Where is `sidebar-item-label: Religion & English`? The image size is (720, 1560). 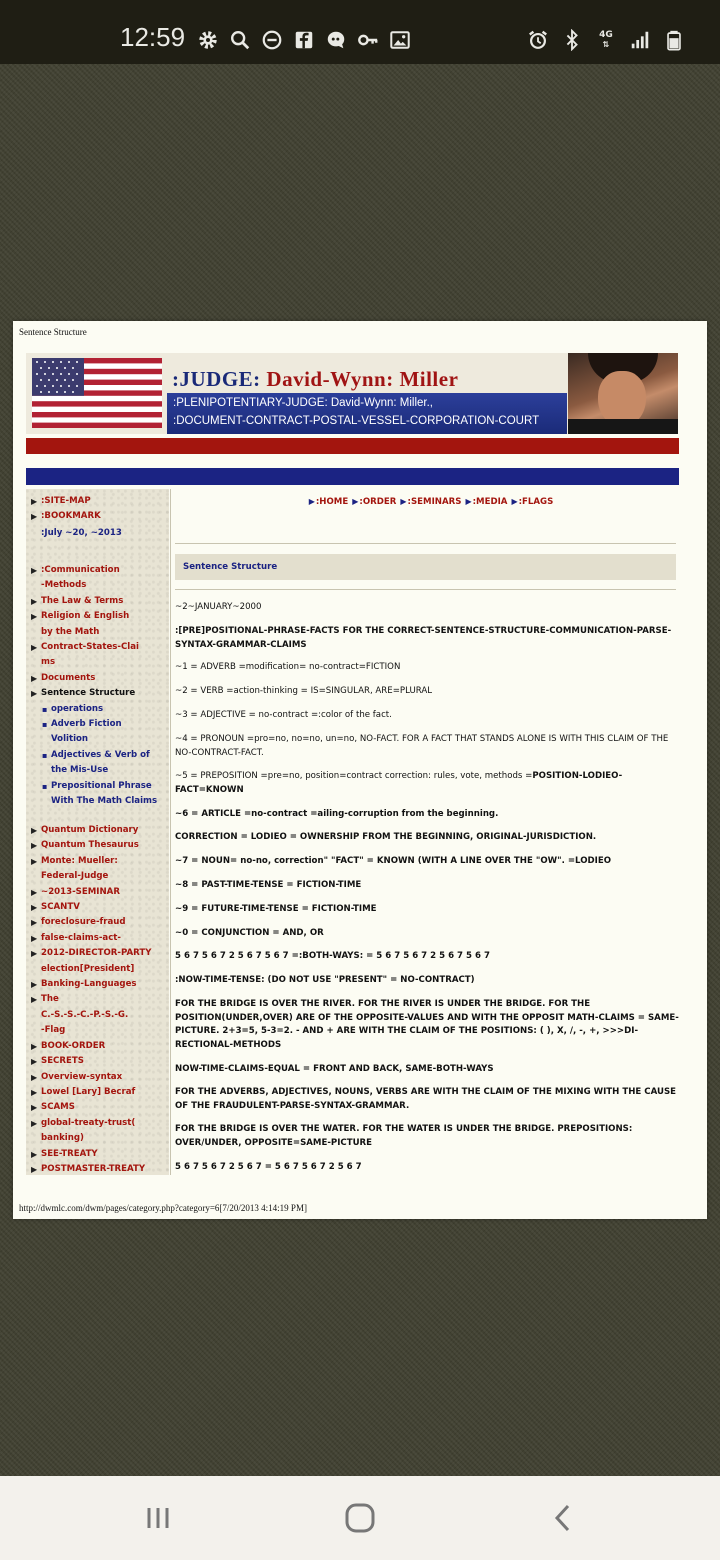
sidebar-item-label: Religion & English is located at coordinates (85, 616).